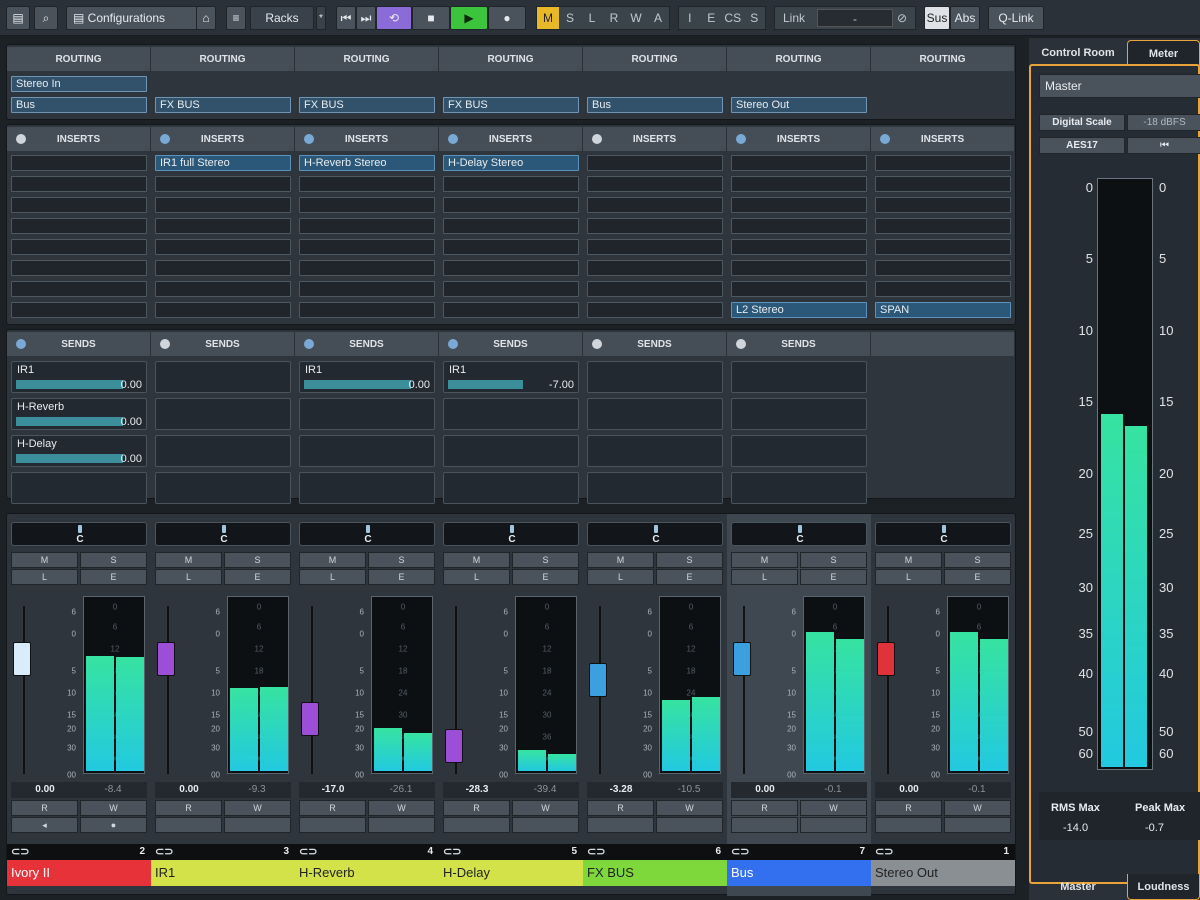 This screenshot has width=1200, height=900. What do you see at coordinates (1082, 145) in the screenshot?
I see `aes17-button: AES17` at bounding box center [1082, 145].